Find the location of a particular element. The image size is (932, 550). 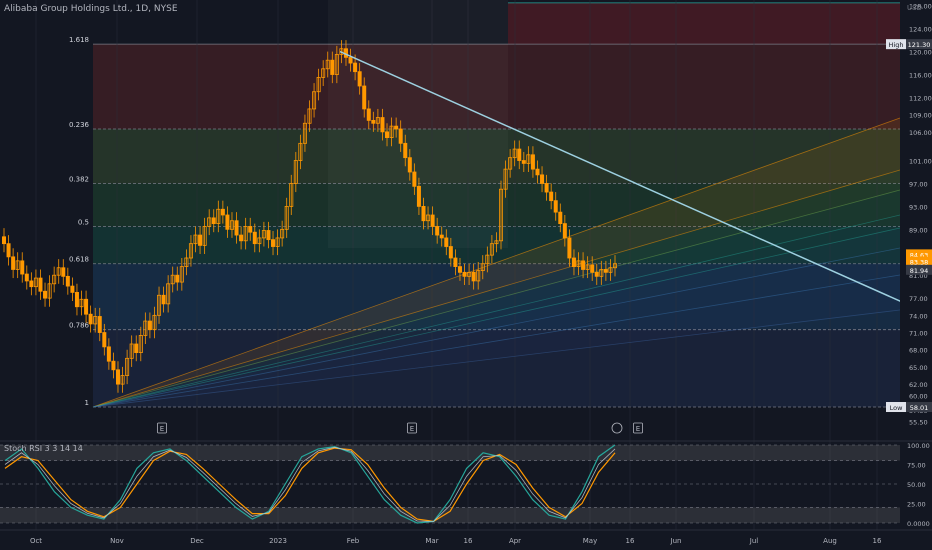

price-tag-label: High is located at coordinates (896, 45).